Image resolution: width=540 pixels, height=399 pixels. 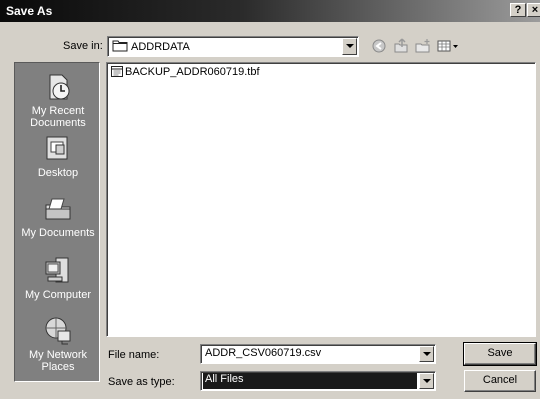 What do you see at coordinates (500, 354) in the screenshot?
I see `save-button: Save` at bounding box center [500, 354].